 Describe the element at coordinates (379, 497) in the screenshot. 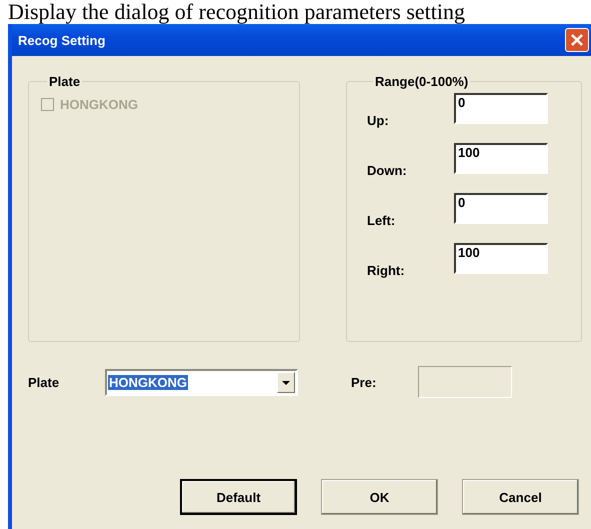

I see `dialog-button: OK` at that location.